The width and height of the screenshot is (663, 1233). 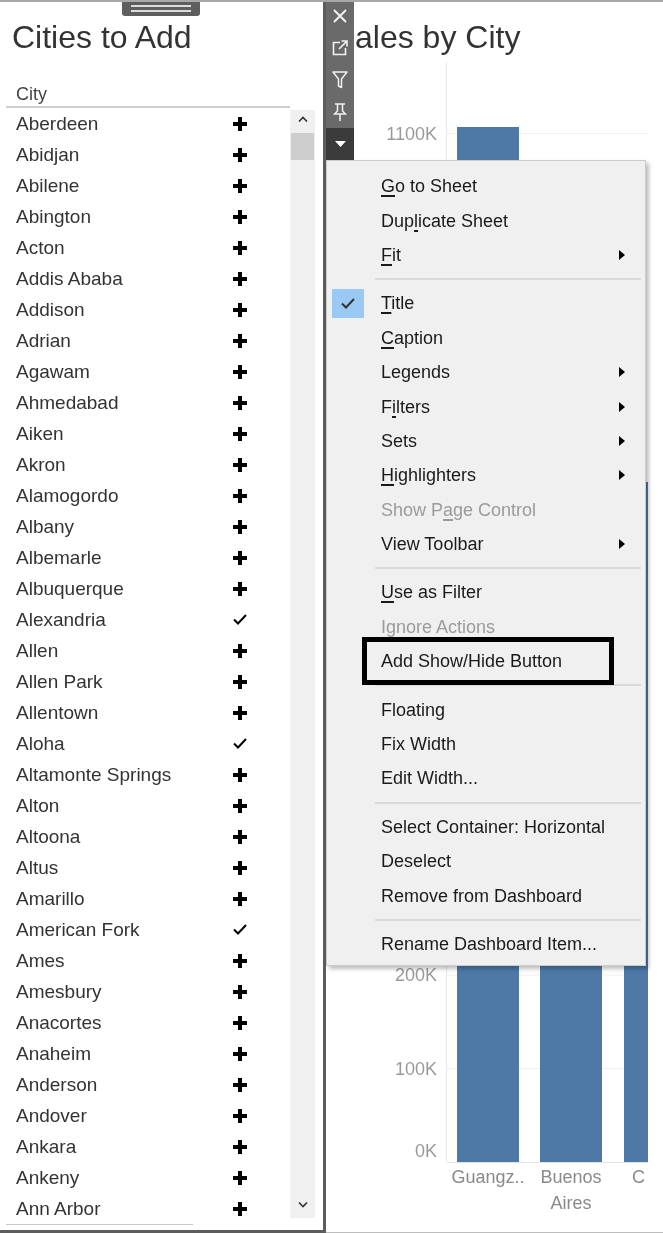 I want to click on city-name: Addis Ababa, so click(x=69, y=278).